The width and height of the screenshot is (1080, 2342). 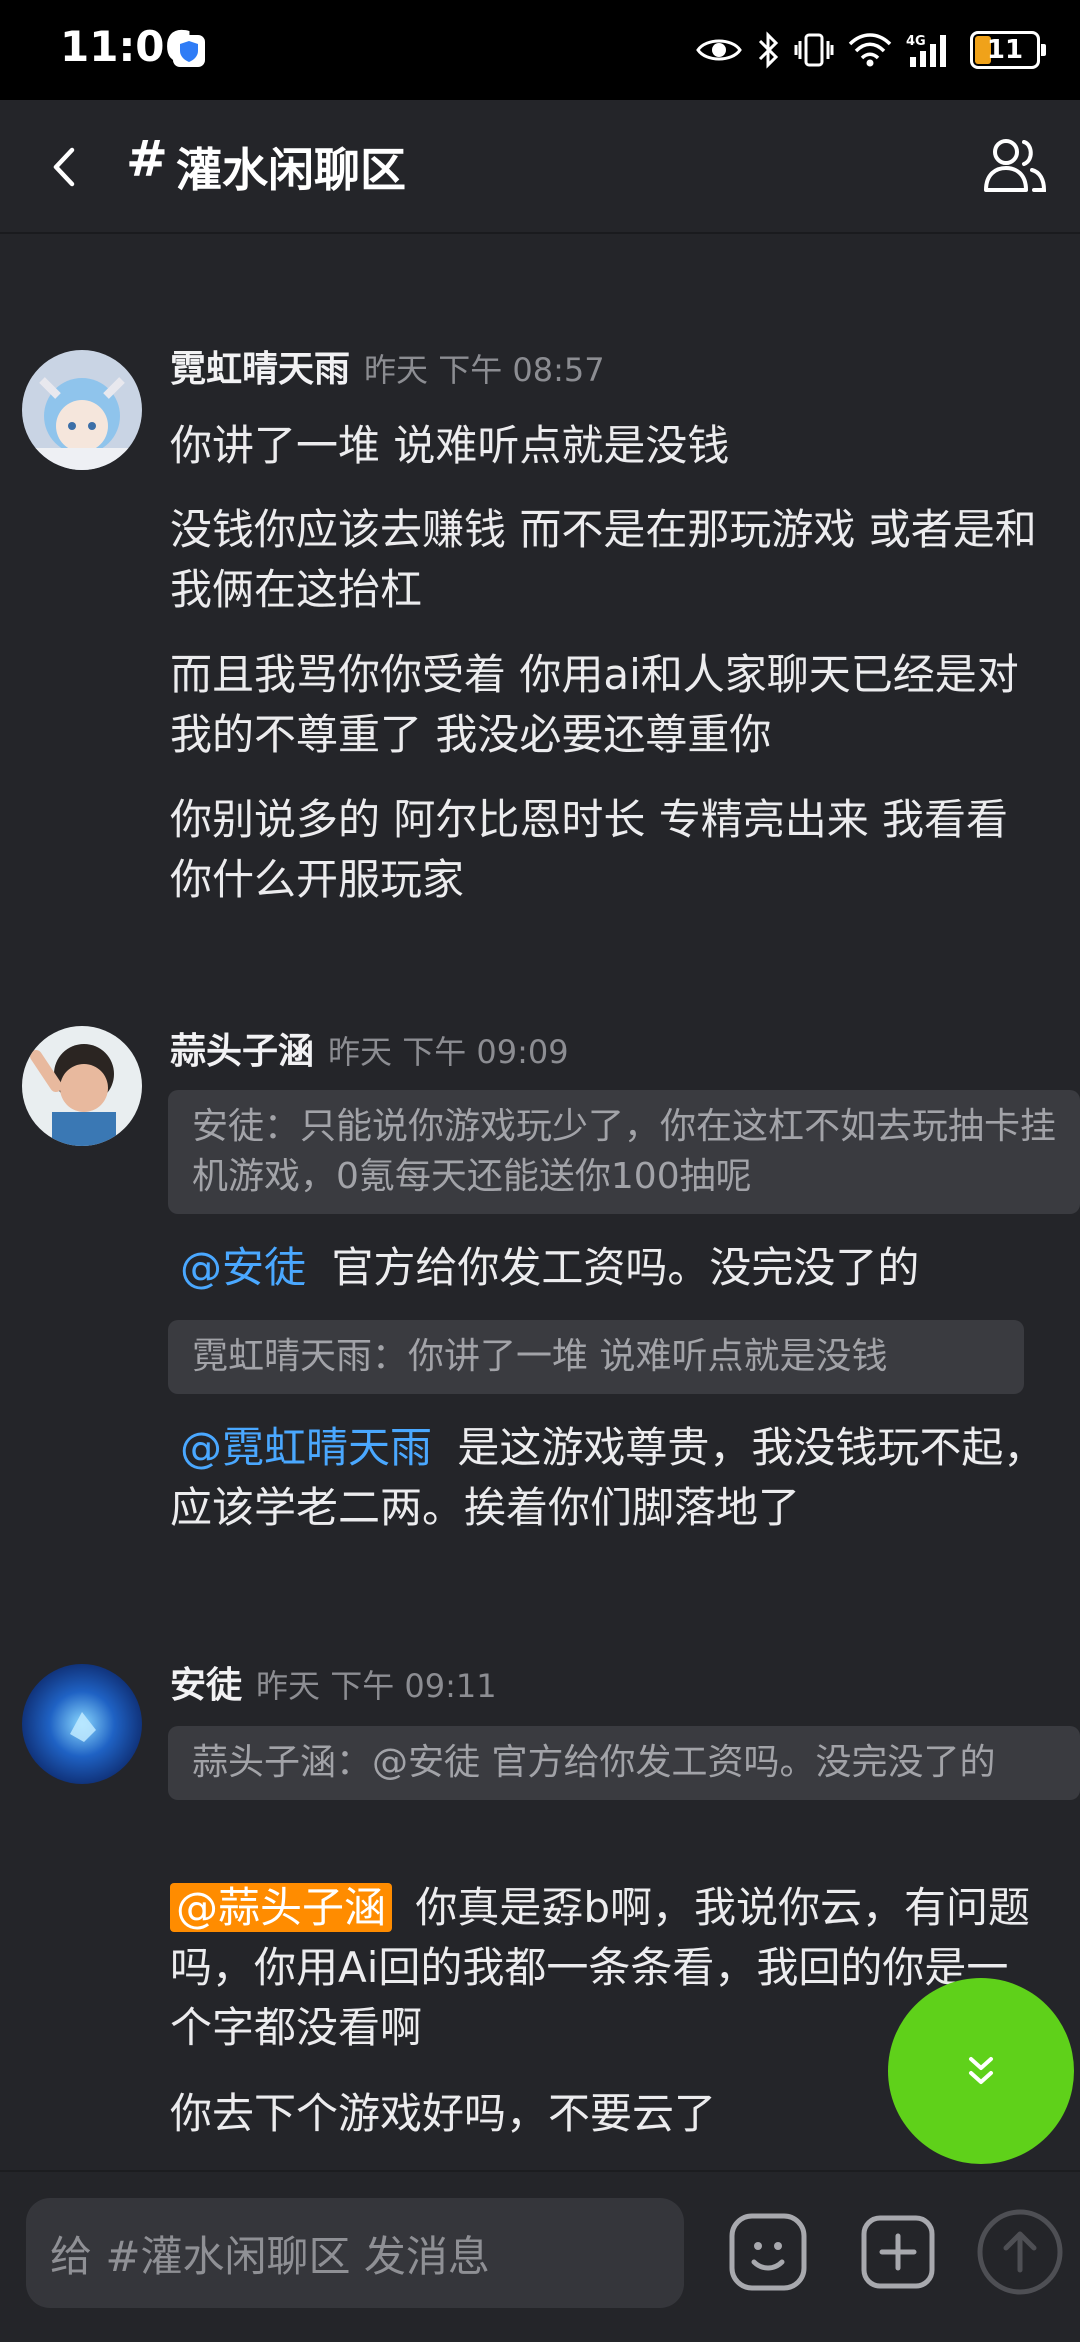 I want to click on timestamp: 昨天 下午 09:09, so click(x=448, y=1052).